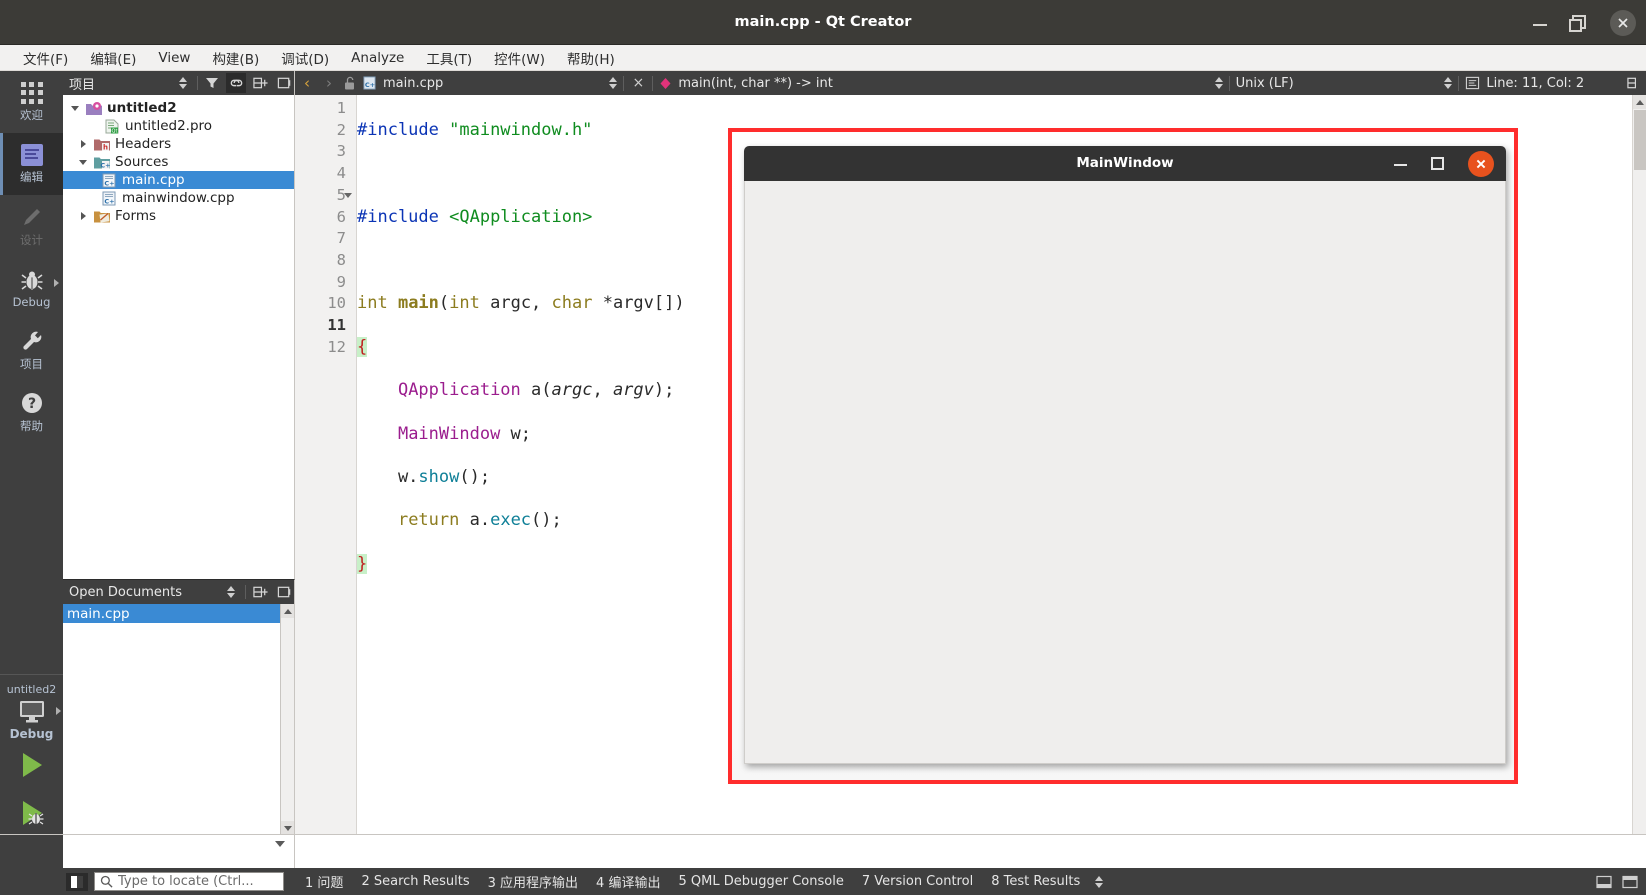  Describe the element at coordinates (178, 180) in the screenshot. I see `tree-item-main-cpp: C+ main.cpp` at that location.